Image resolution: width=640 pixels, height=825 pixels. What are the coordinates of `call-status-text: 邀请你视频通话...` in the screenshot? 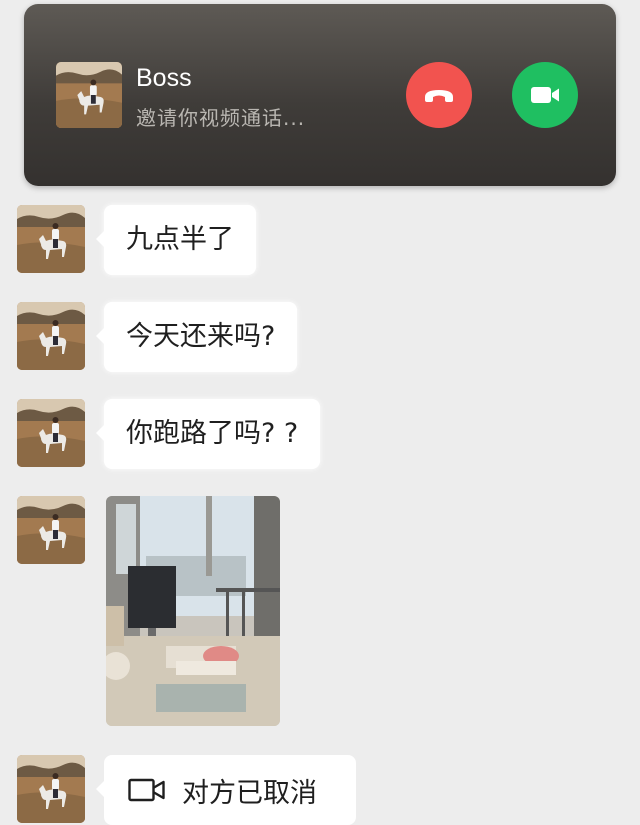 It's located at (221, 118).